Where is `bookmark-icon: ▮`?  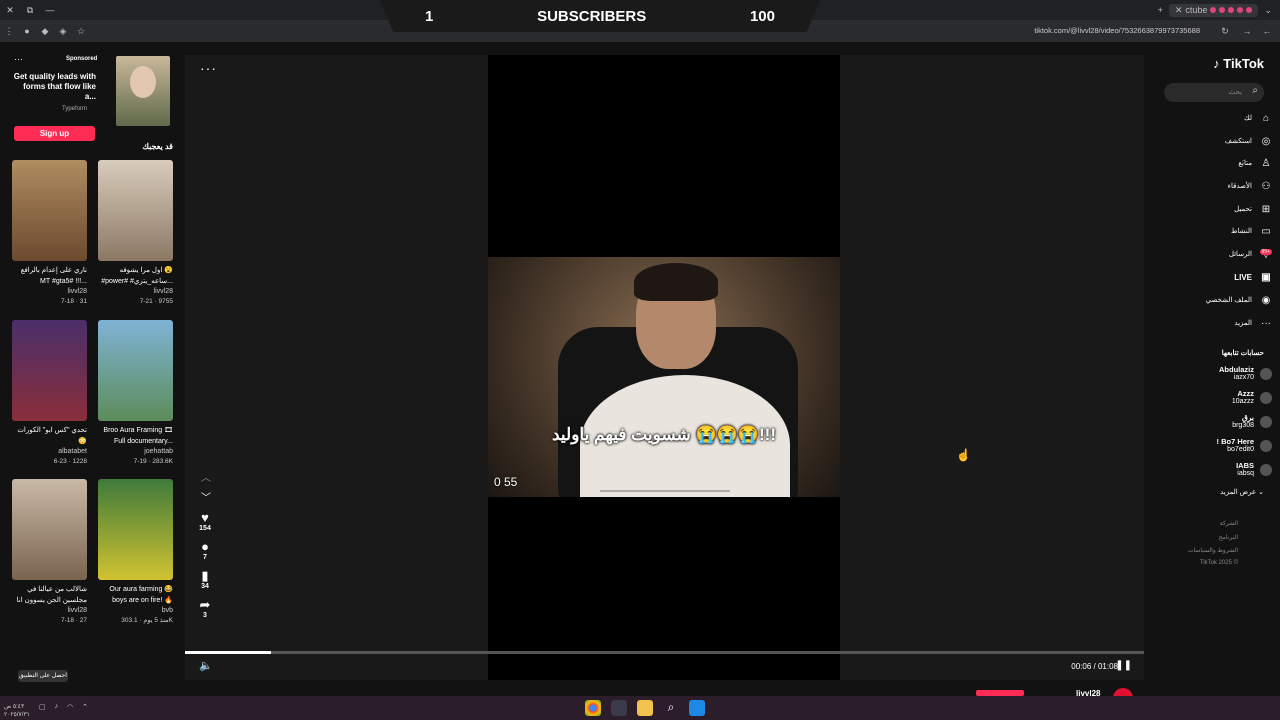 bookmark-icon: ▮ is located at coordinates (205, 576).